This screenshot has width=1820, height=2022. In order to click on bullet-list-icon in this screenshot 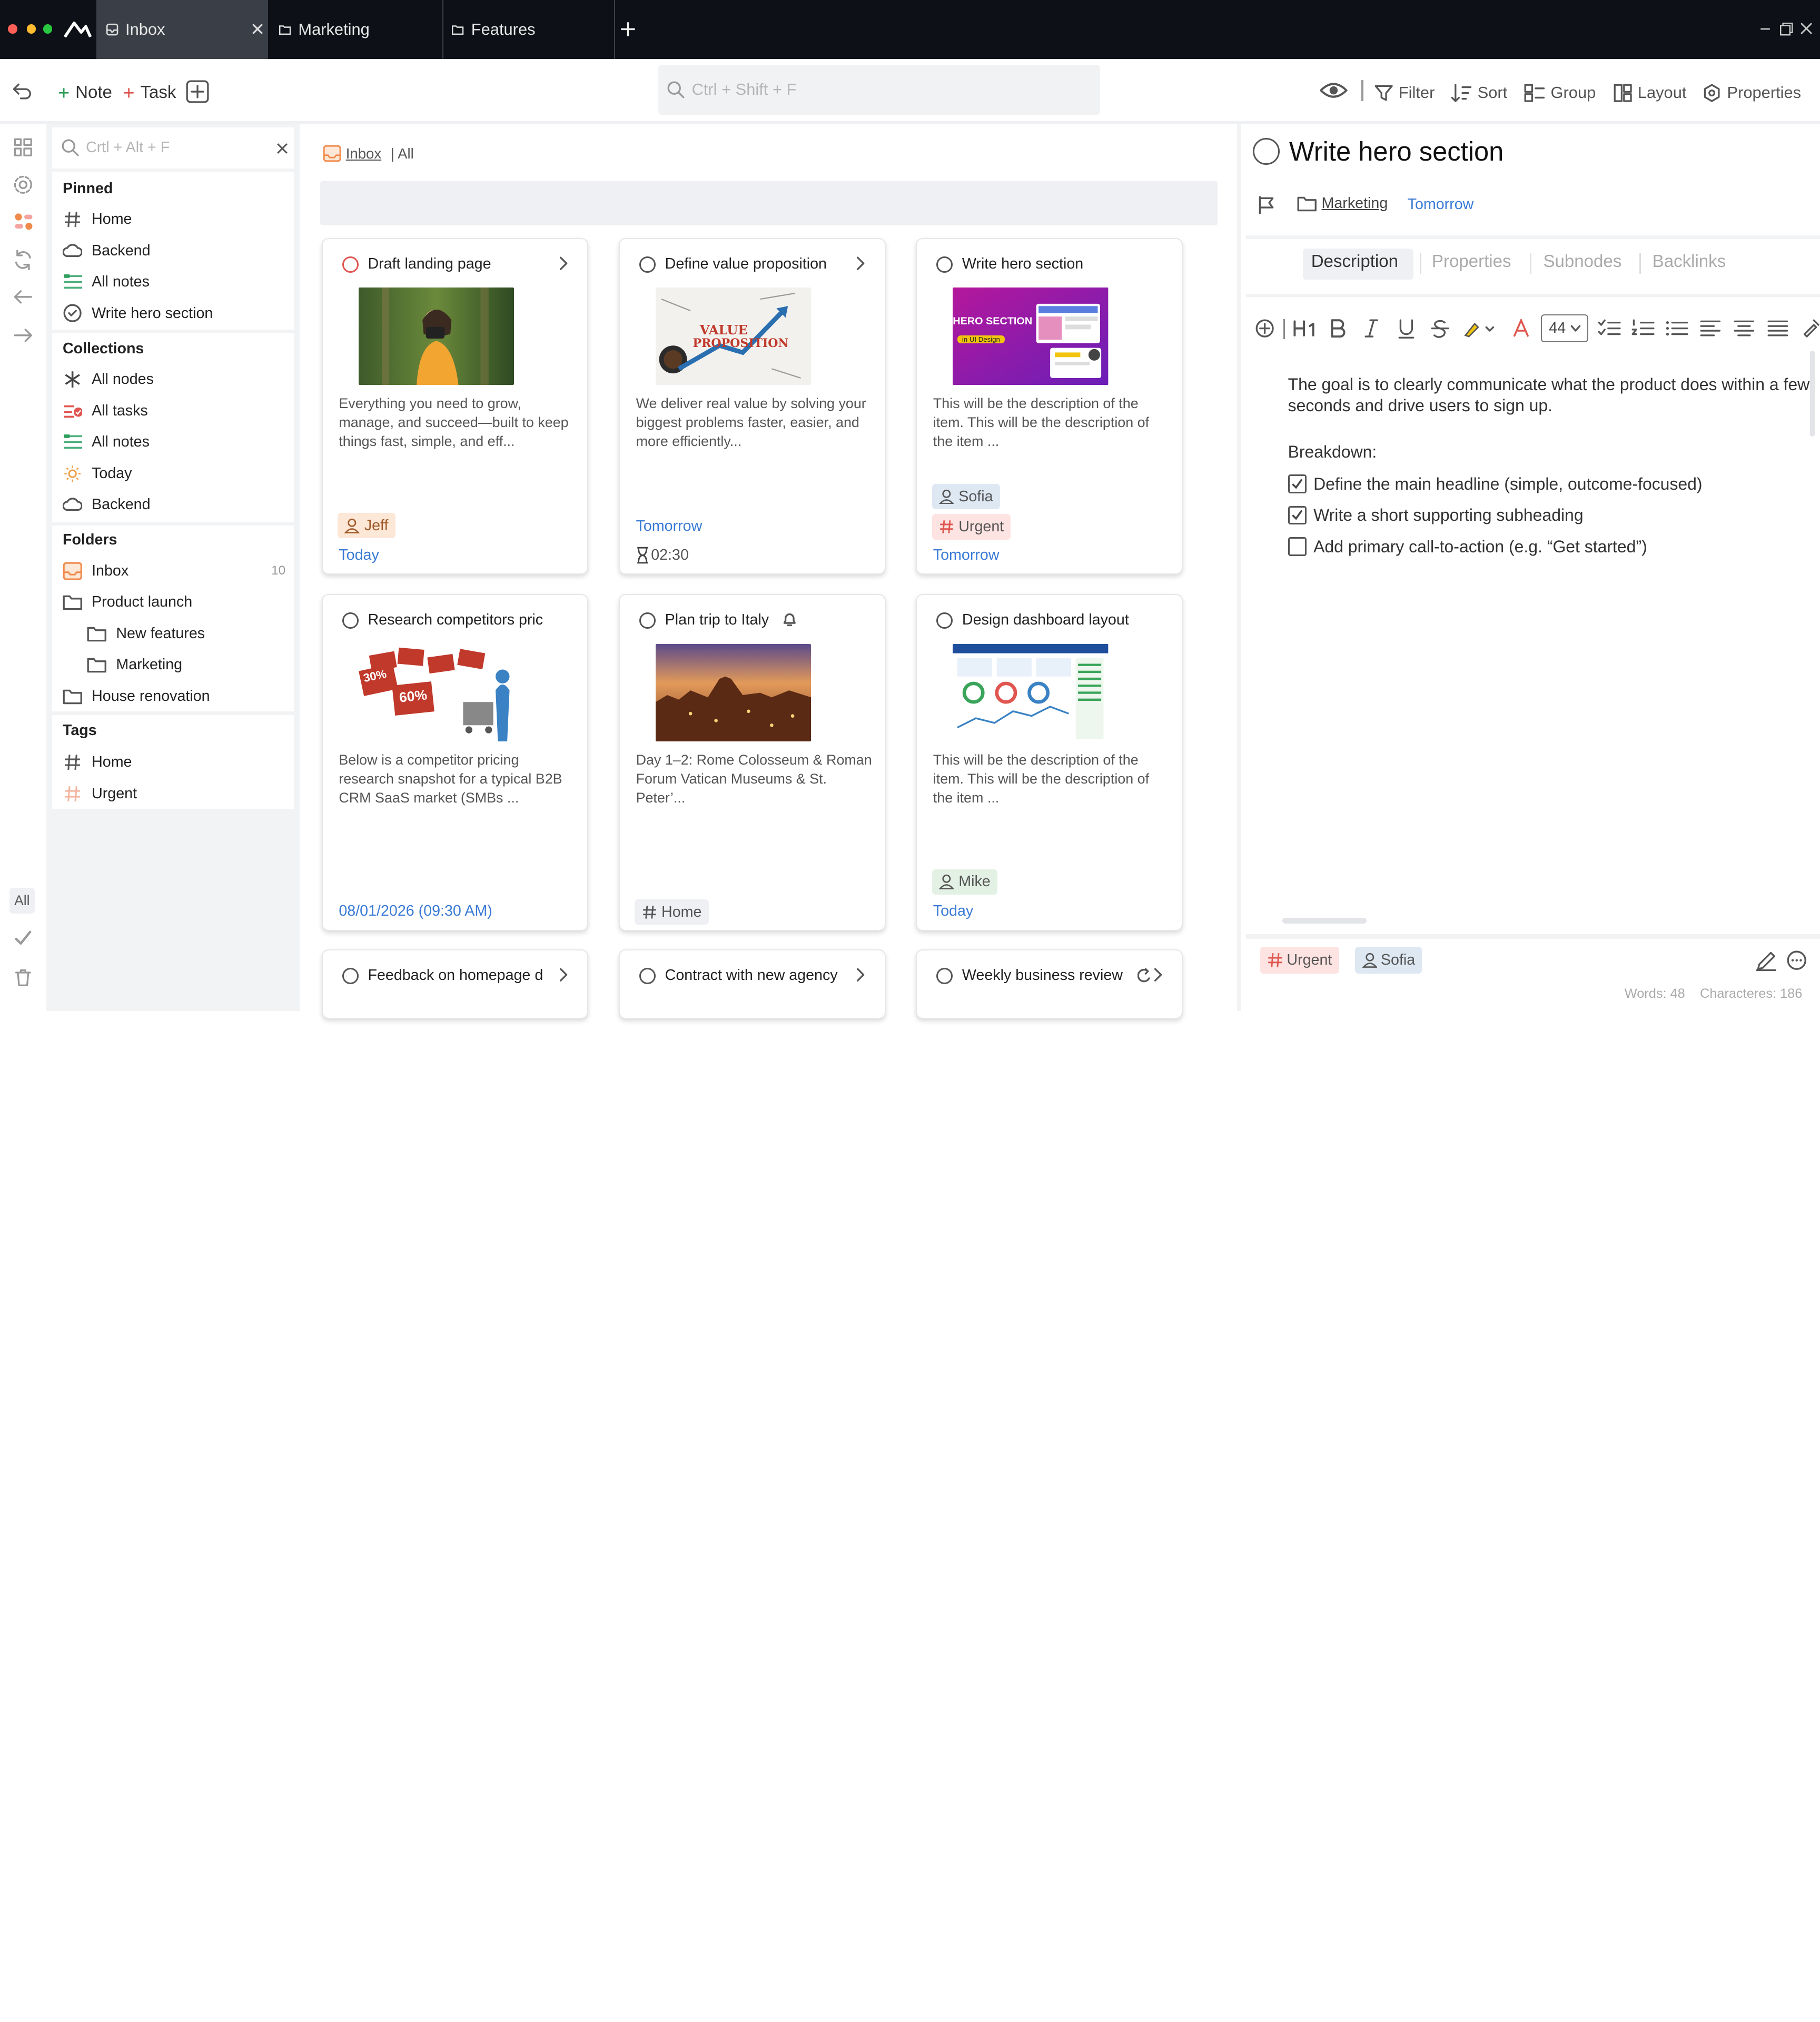, I will do `click(1676, 329)`.